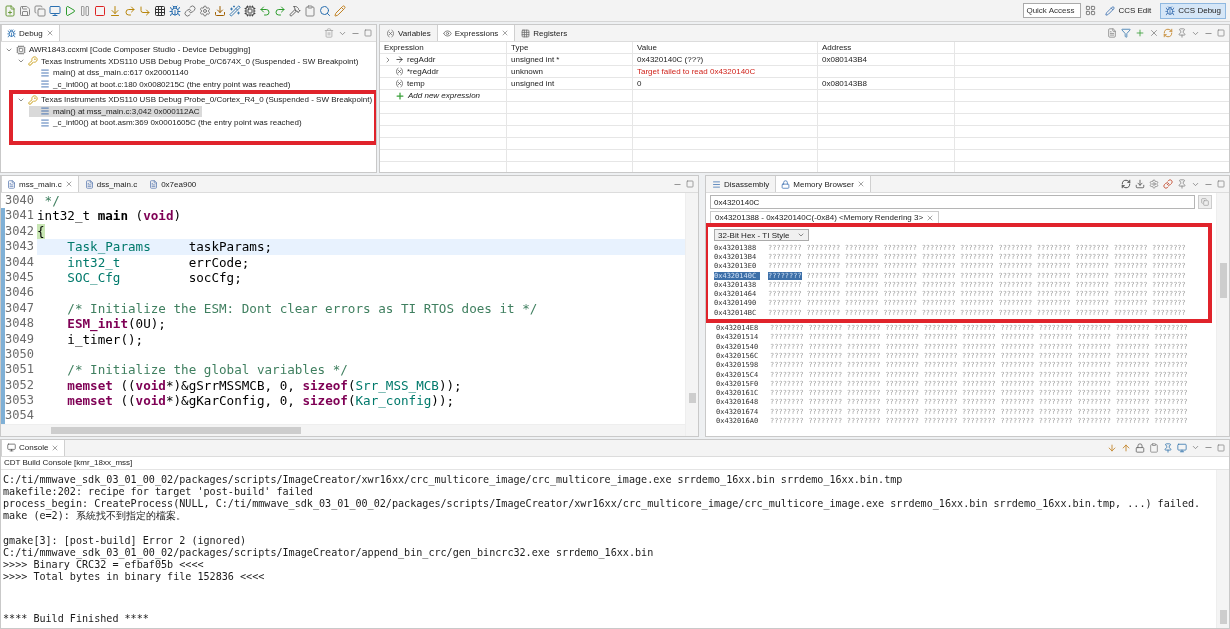 This screenshot has width=1230, height=629. Describe the element at coordinates (196, 100) in the screenshot. I see `tree-item: Texas Instruments XDS110 USB Debug Probe_0/Cortex_R4_0 (Suspended - SW Breakpoint)` at that location.